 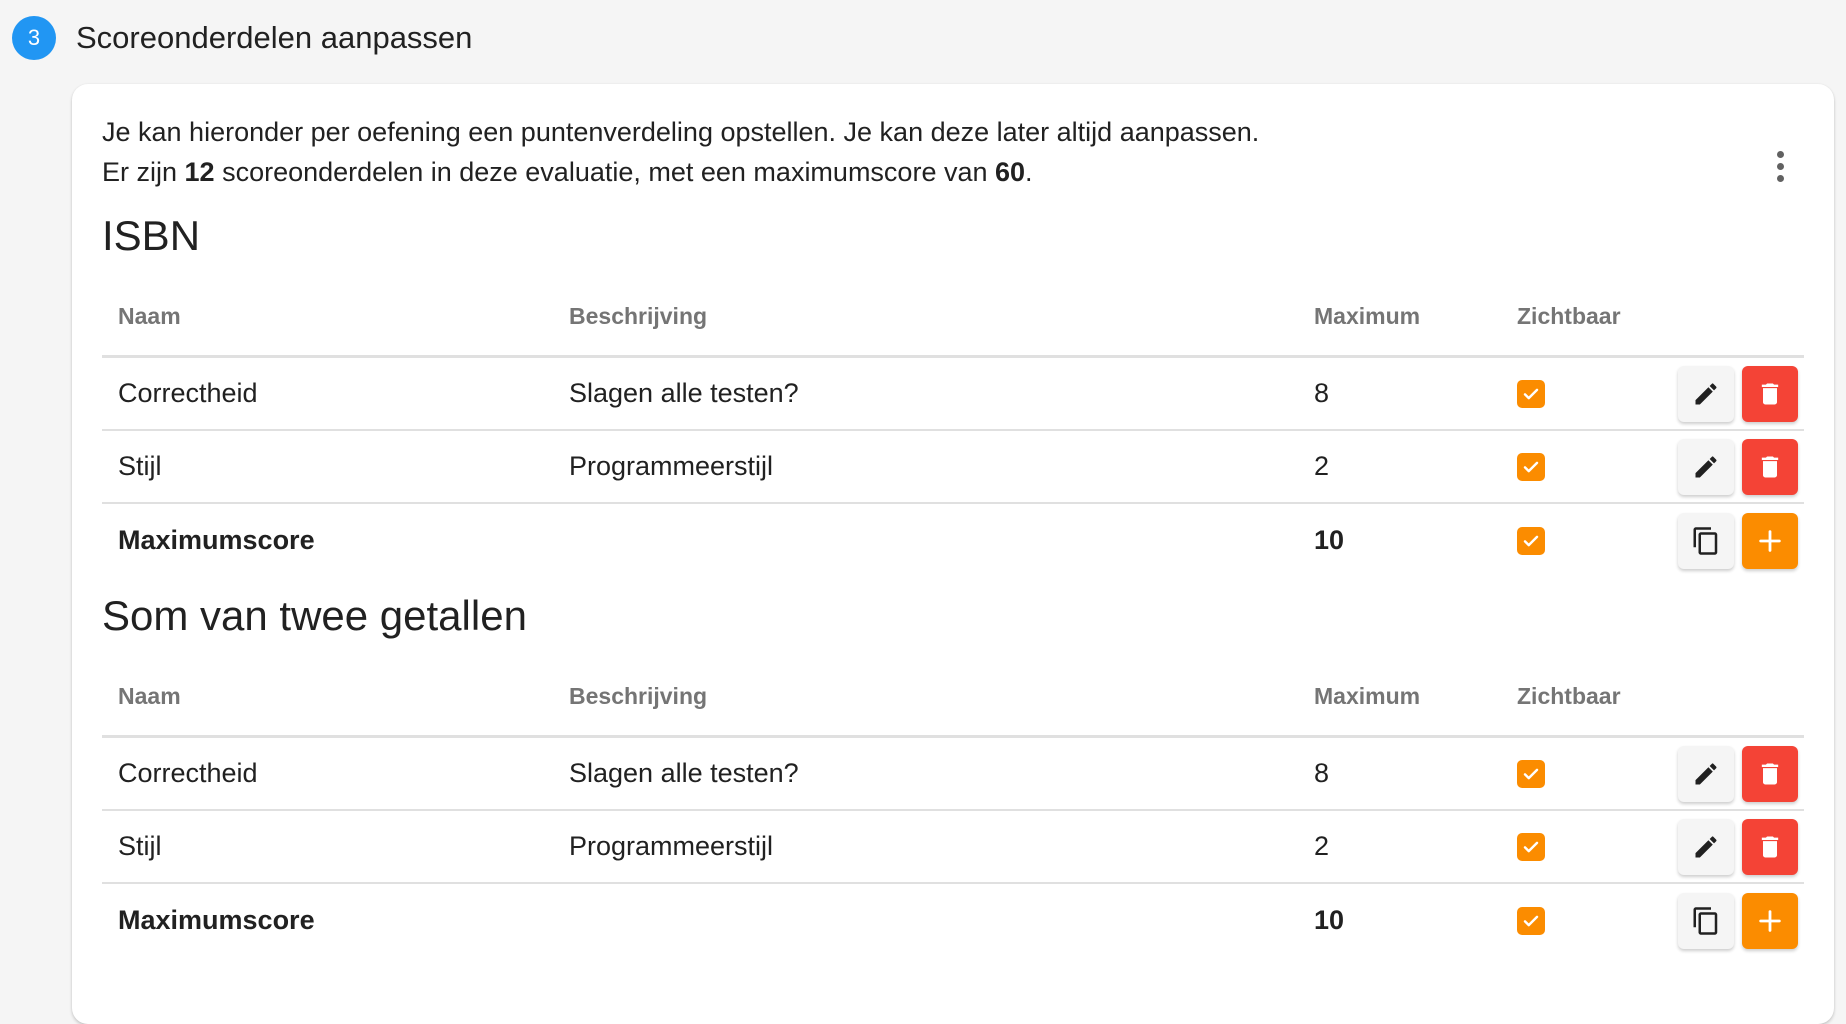 What do you see at coordinates (151, 235) in the screenshot?
I see `section-title-isbn: ISBN` at bounding box center [151, 235].